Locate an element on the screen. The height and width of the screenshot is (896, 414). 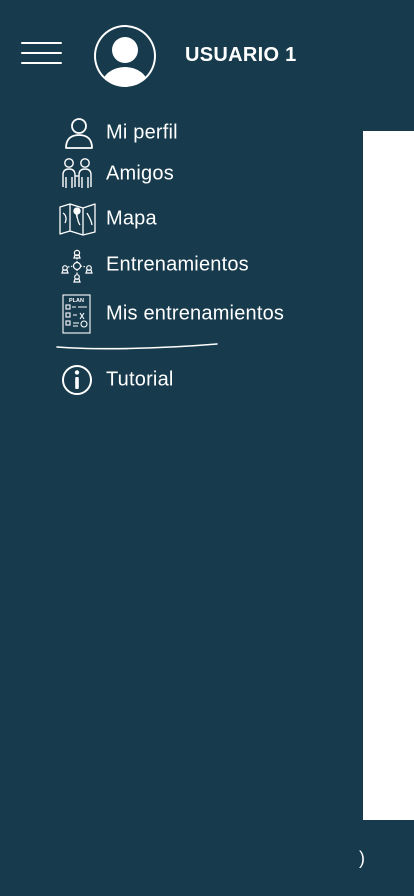
nav-label-mapa: Mapa is located at coordinates (131, 218).